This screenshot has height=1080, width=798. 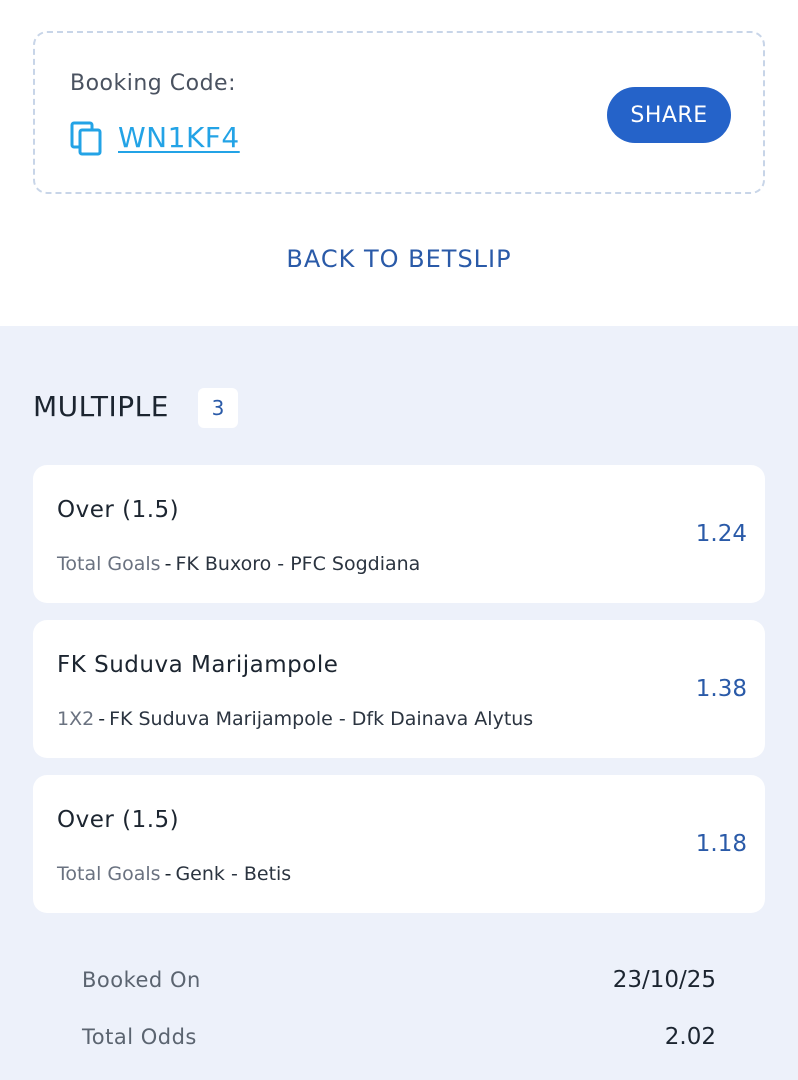 What do you see at coordinates (669, 115) in the screenshot?
I see `share-button: SHARE` at bounding box center [669, 115].